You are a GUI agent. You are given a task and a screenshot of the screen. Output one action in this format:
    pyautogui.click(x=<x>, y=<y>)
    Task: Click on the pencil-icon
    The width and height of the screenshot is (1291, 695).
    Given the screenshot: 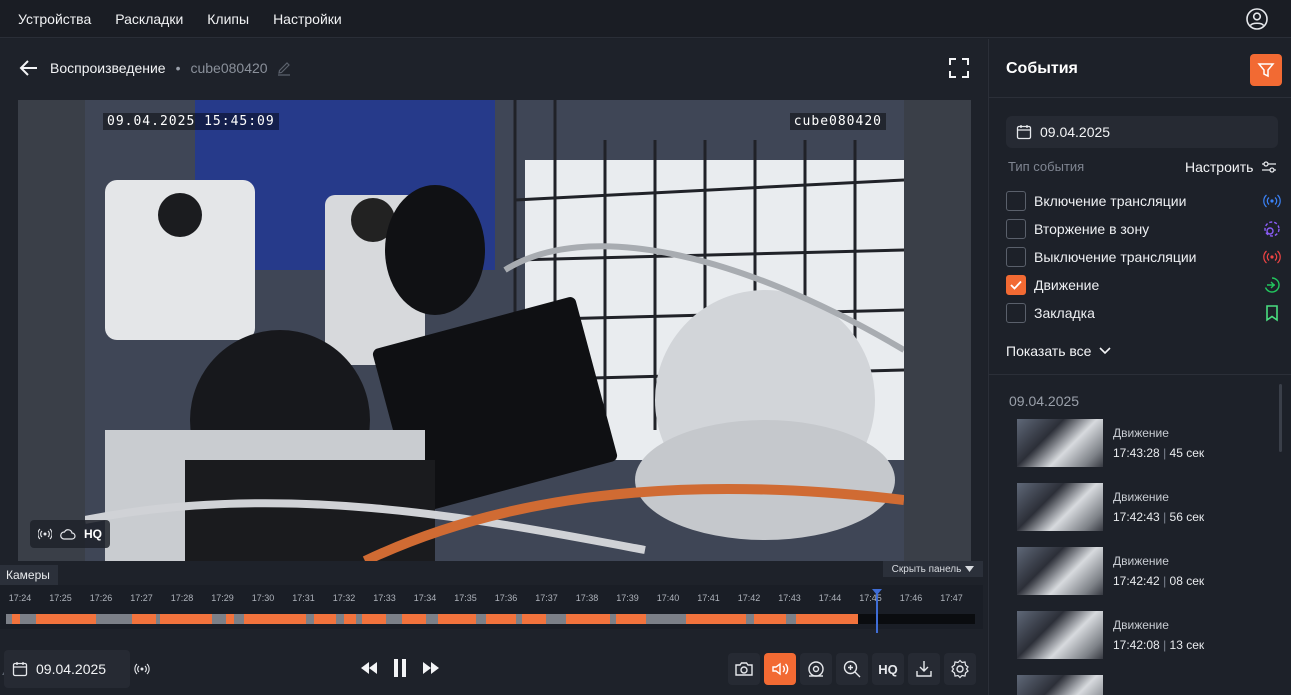 What is the action you would take?
    pyautogui.click(x=284, y=68)
    